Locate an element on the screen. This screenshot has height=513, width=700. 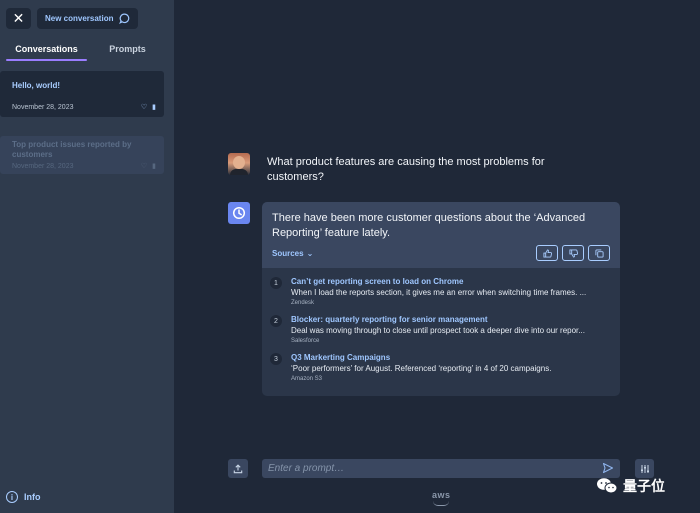
conversation-title: Hello, world! is located at coordinates (36, 85).